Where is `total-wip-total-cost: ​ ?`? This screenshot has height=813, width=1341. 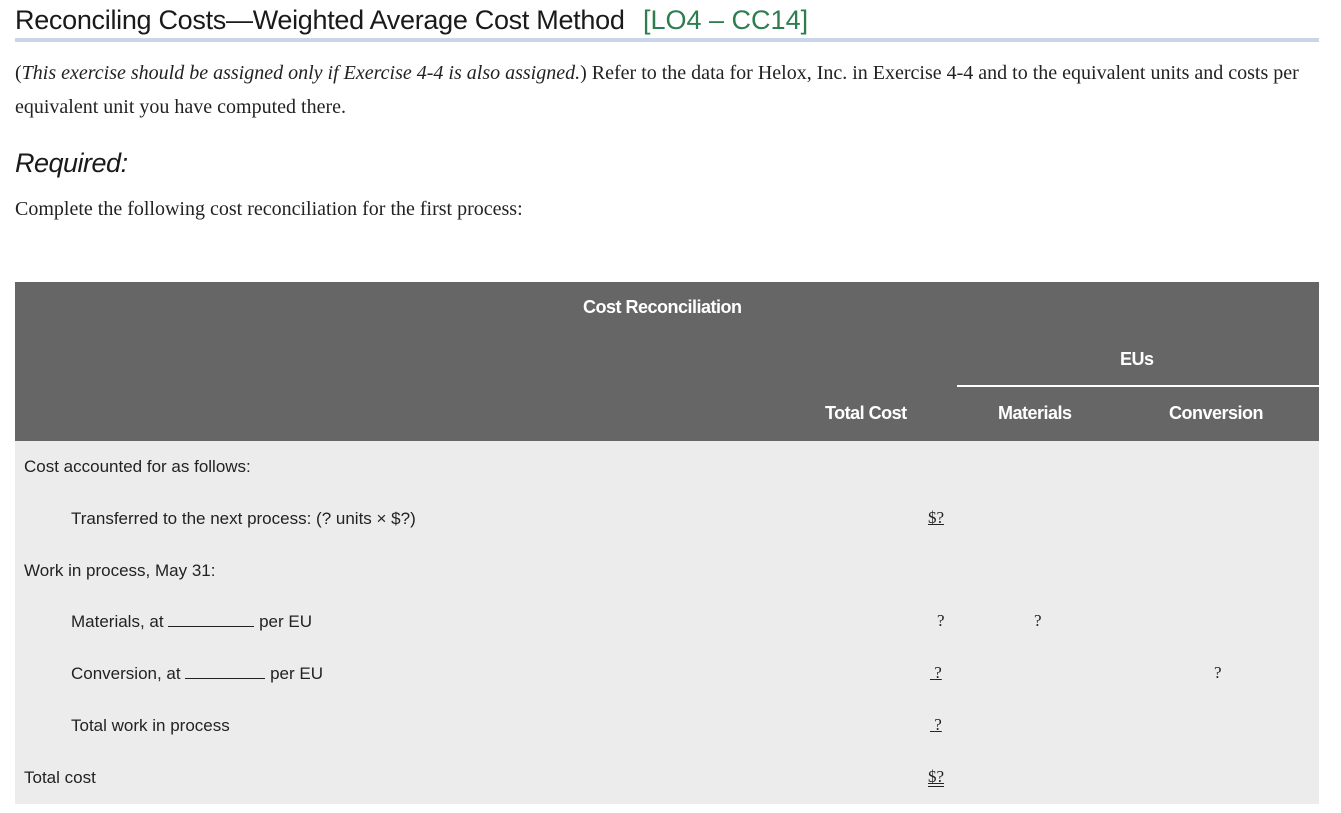
total-wip-total-cost: ​ ? is located at coordinates (936, 724).